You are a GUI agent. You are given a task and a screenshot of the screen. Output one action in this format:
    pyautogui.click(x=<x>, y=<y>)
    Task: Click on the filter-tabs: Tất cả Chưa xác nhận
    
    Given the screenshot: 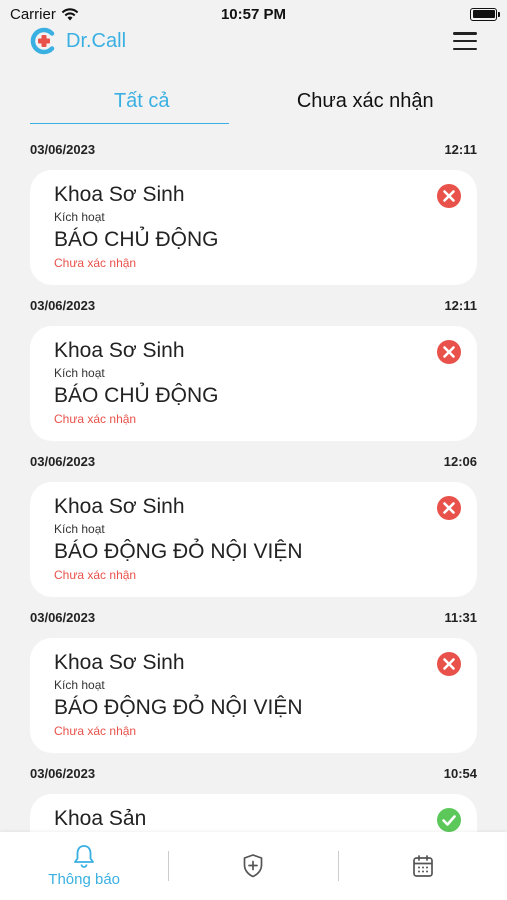 What is the action you would take?
    pyautogui.click(x=253, y=104)
    